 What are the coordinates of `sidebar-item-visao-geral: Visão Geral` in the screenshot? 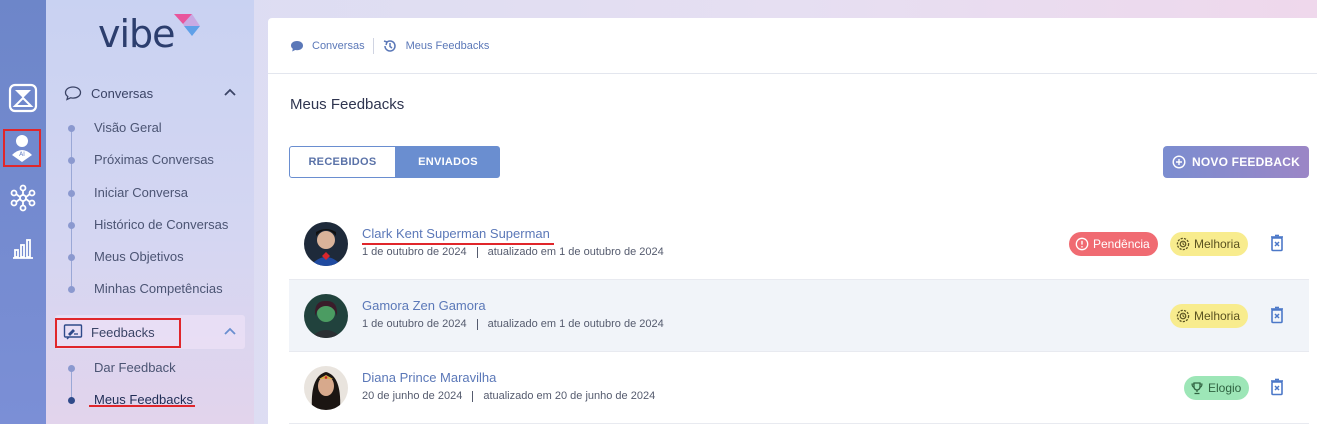 It's located at (146, 128).